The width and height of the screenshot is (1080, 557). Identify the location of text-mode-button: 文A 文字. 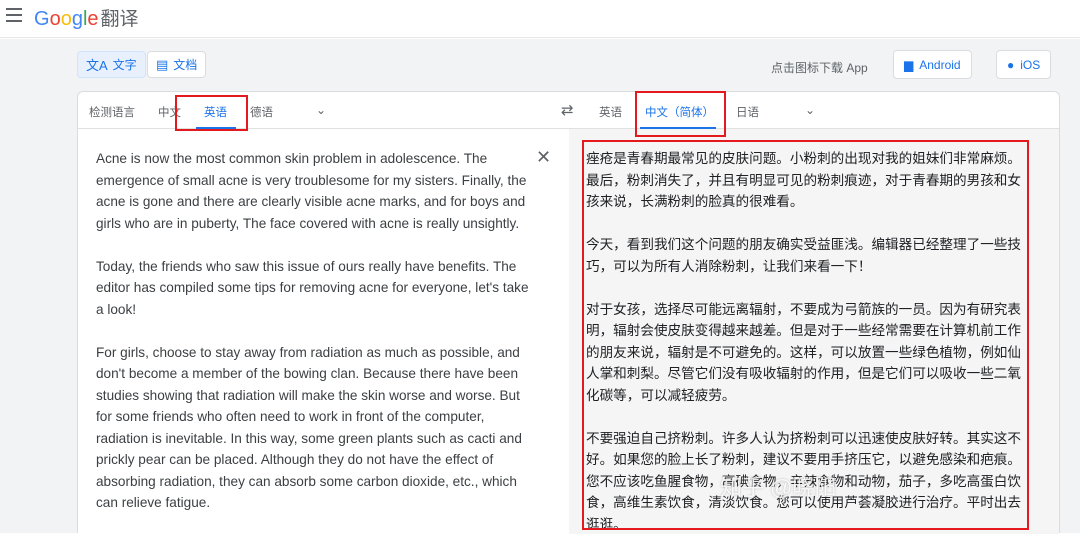
(111, 64).